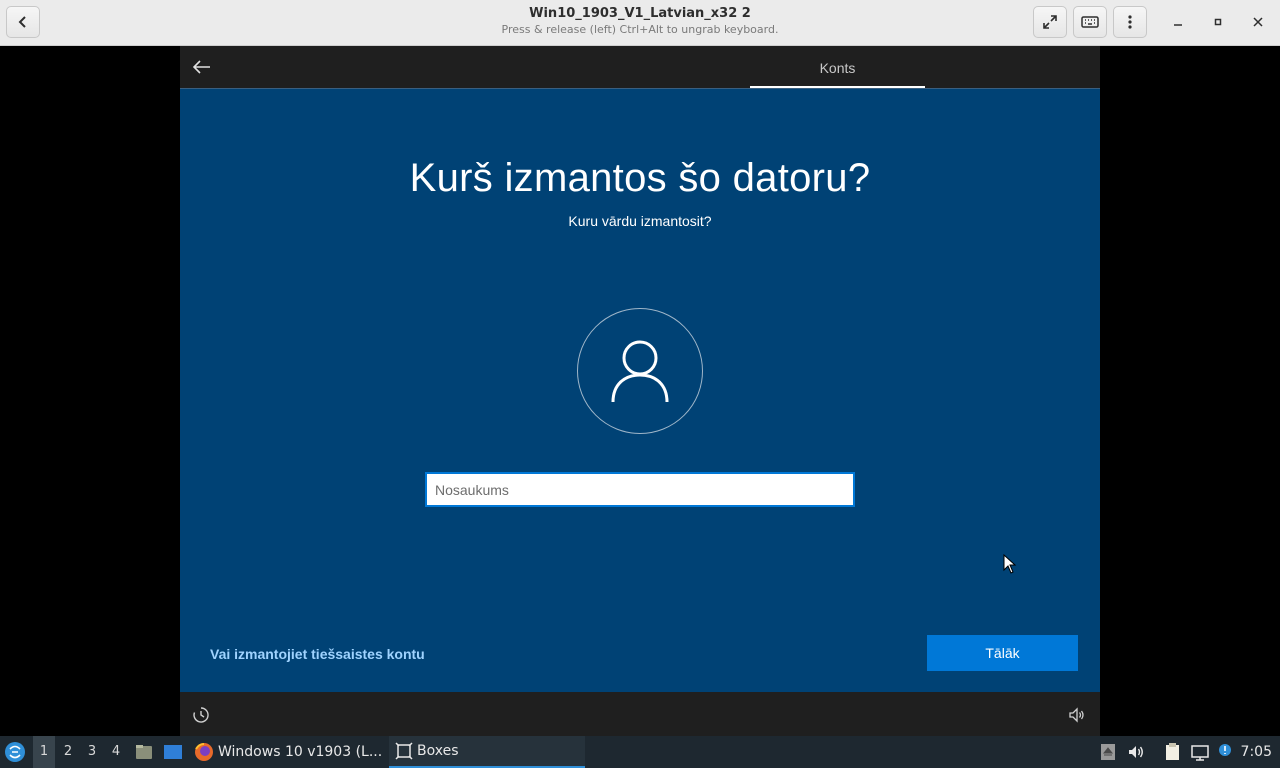 Image resolution: width=1280 pixels, height=768 pixels. Describe the element at coordinates (1108, 752) in the screenshot. I see `eject-icon` at that location.